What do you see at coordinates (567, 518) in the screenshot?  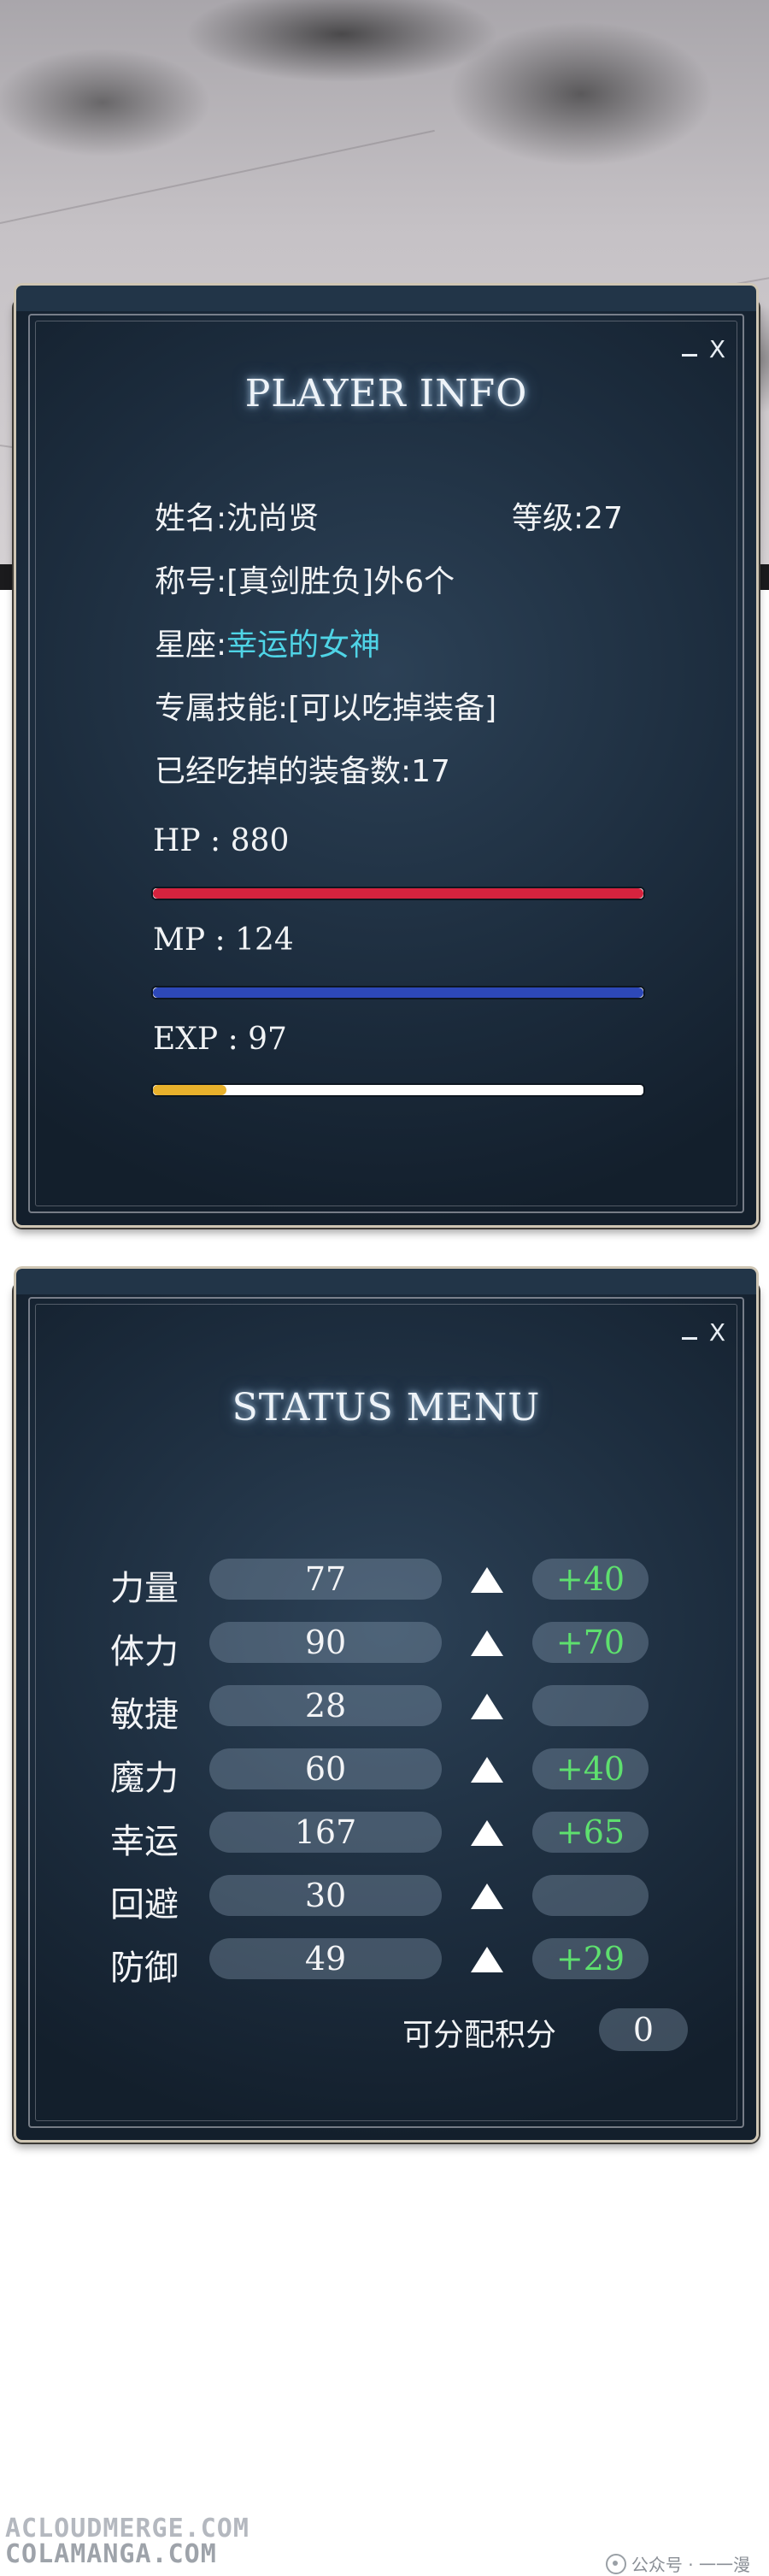 I see `player-level: 等级:27` at bounding box center [567, 518].